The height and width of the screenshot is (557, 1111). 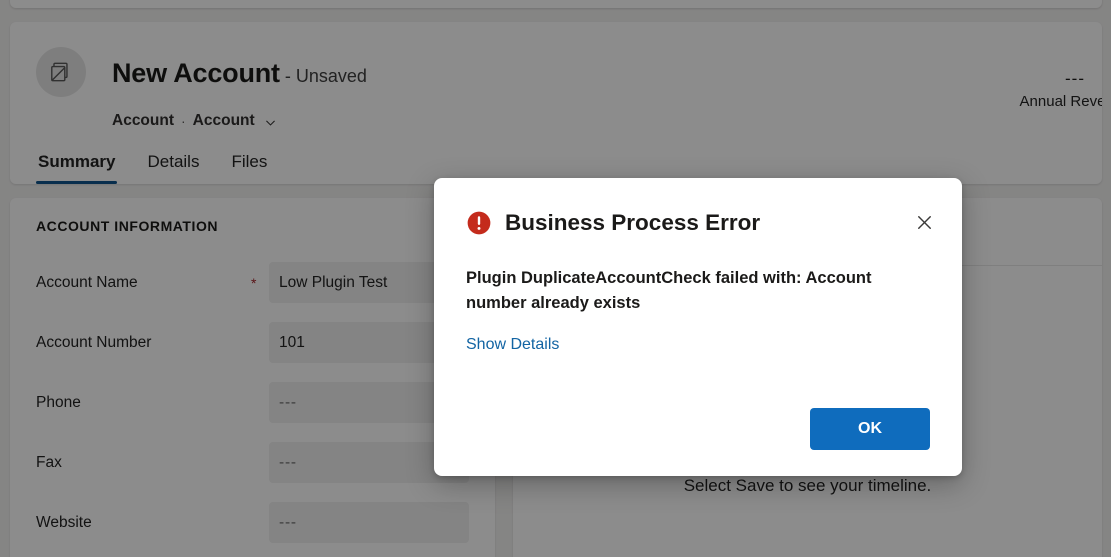 I want to click on dialog-titlebar: Business Process Error, so click(x=698, y=223).